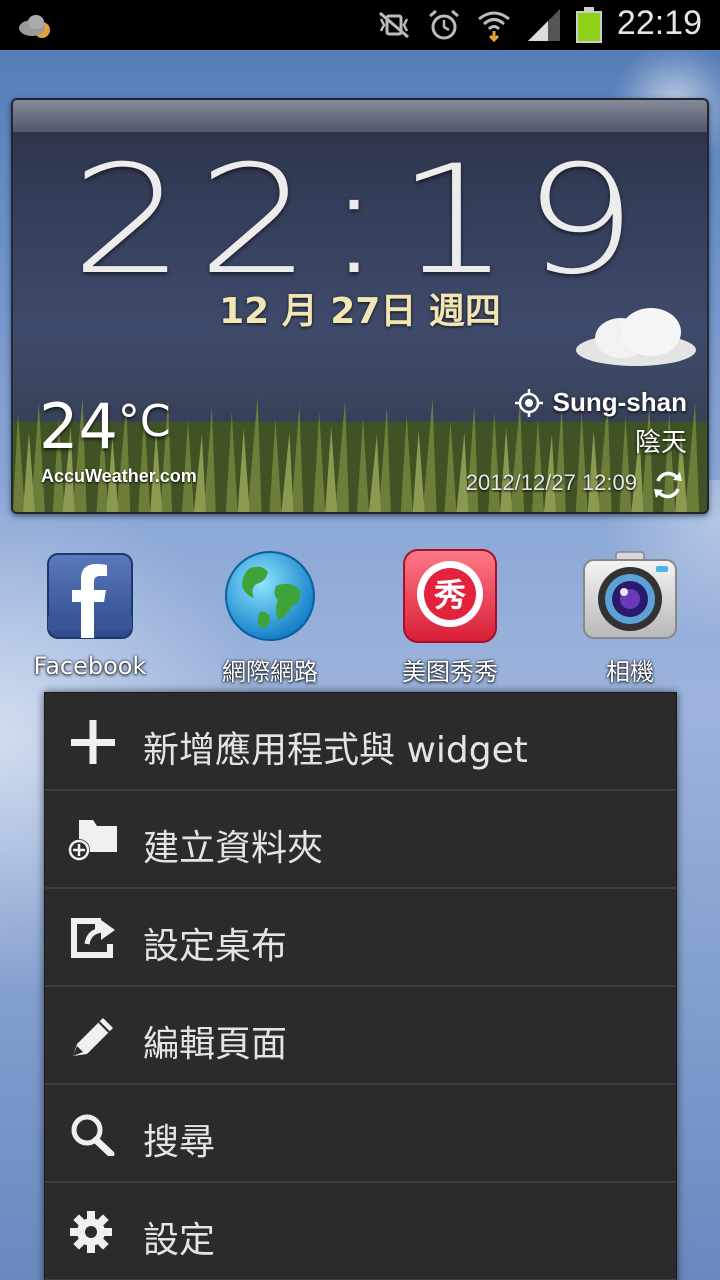  What do you see at coordinates (270, 596) in the screenshot?
I see `globe-icon` at bounding box center [270, 596].